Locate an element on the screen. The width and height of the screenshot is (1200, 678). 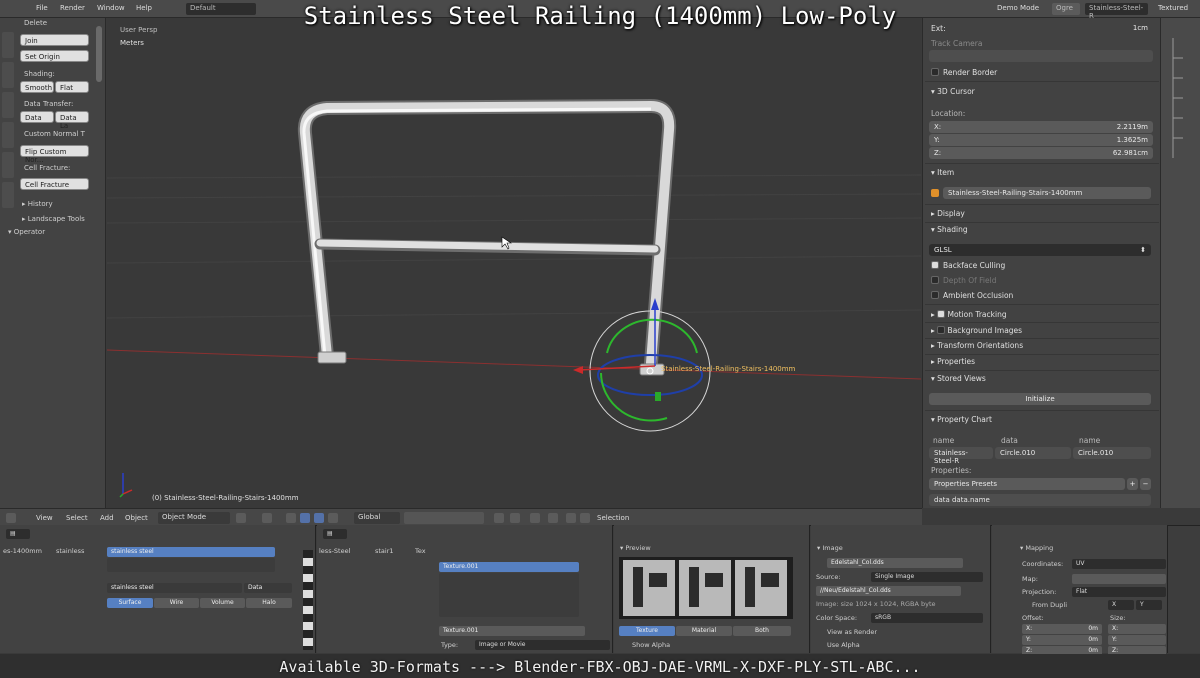
item-panel-header: ▾ Item is located at coordinates (942, 172).